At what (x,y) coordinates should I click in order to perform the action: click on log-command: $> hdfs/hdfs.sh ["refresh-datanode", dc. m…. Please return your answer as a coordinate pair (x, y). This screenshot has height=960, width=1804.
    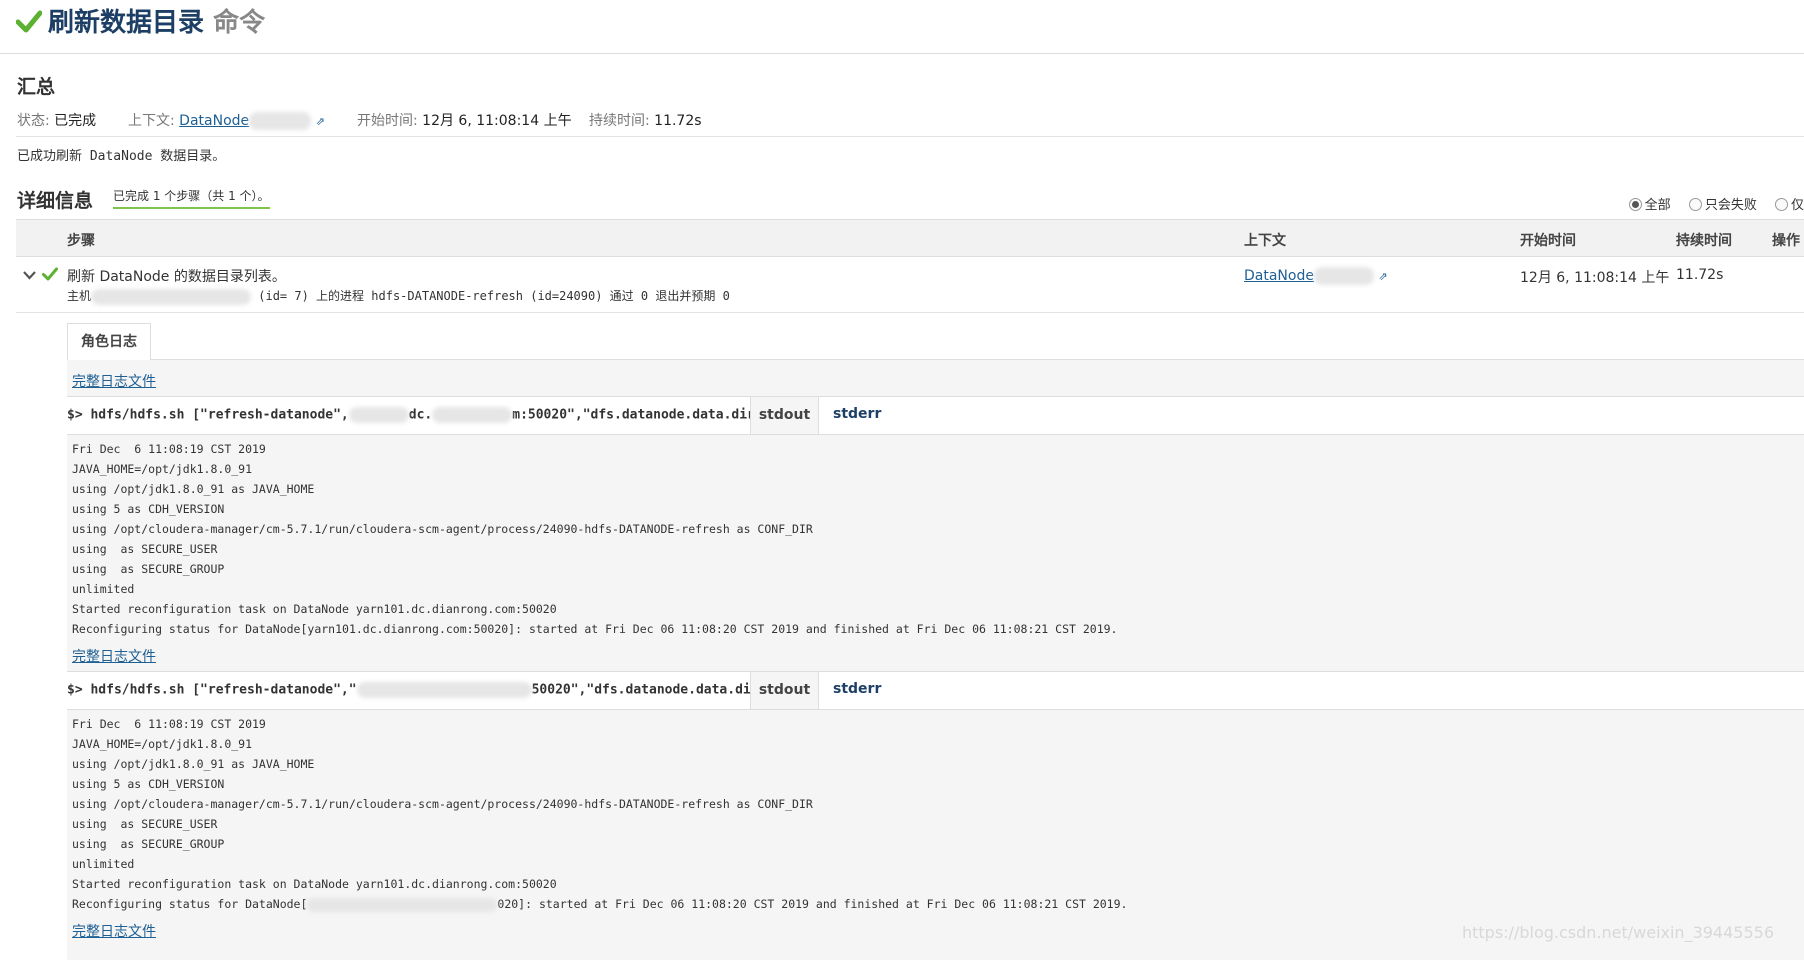
    Looking at the image, I should click on (419, 415).